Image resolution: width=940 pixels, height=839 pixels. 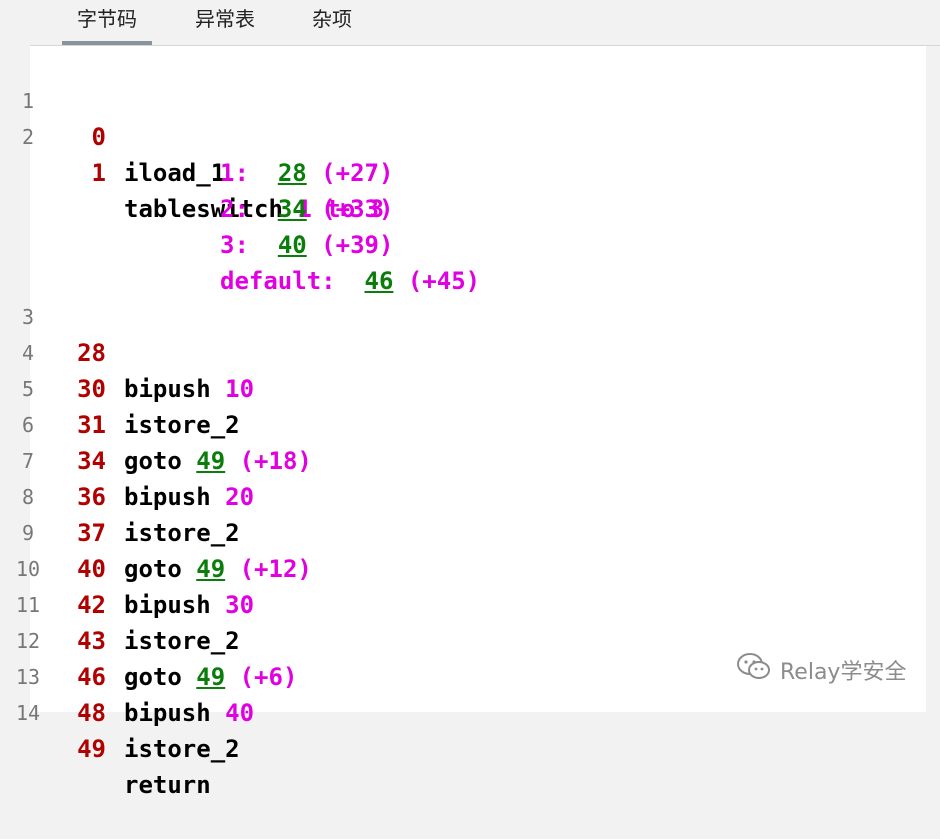 I want to click on jump-target-link: 34, so click(x=292, y=209).